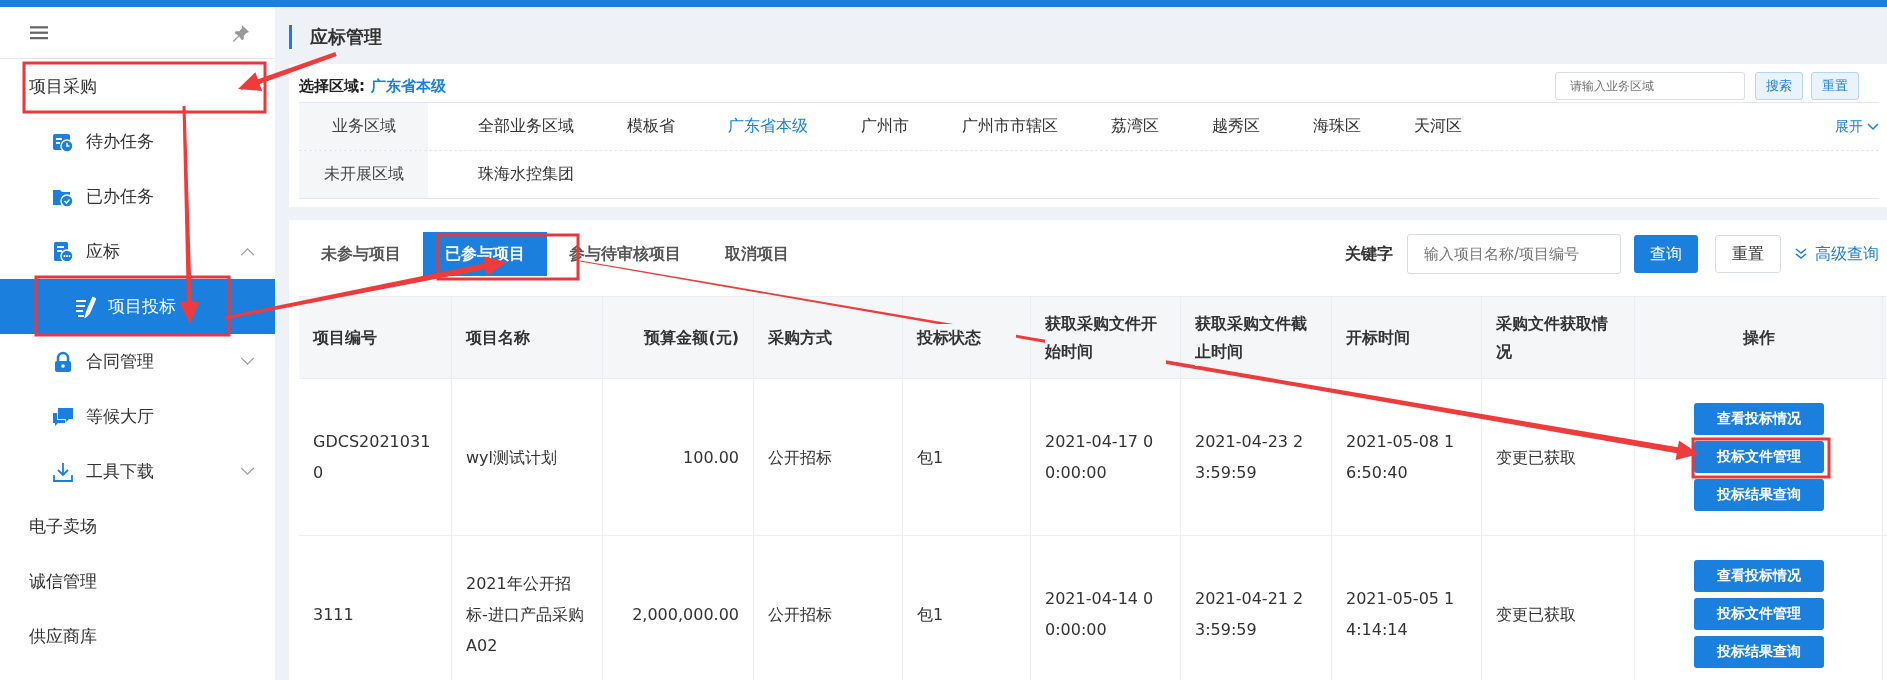 This screenshot has height=680, width=1887. I want to click on sidebar-item: 供应商库, so click(137, 636).